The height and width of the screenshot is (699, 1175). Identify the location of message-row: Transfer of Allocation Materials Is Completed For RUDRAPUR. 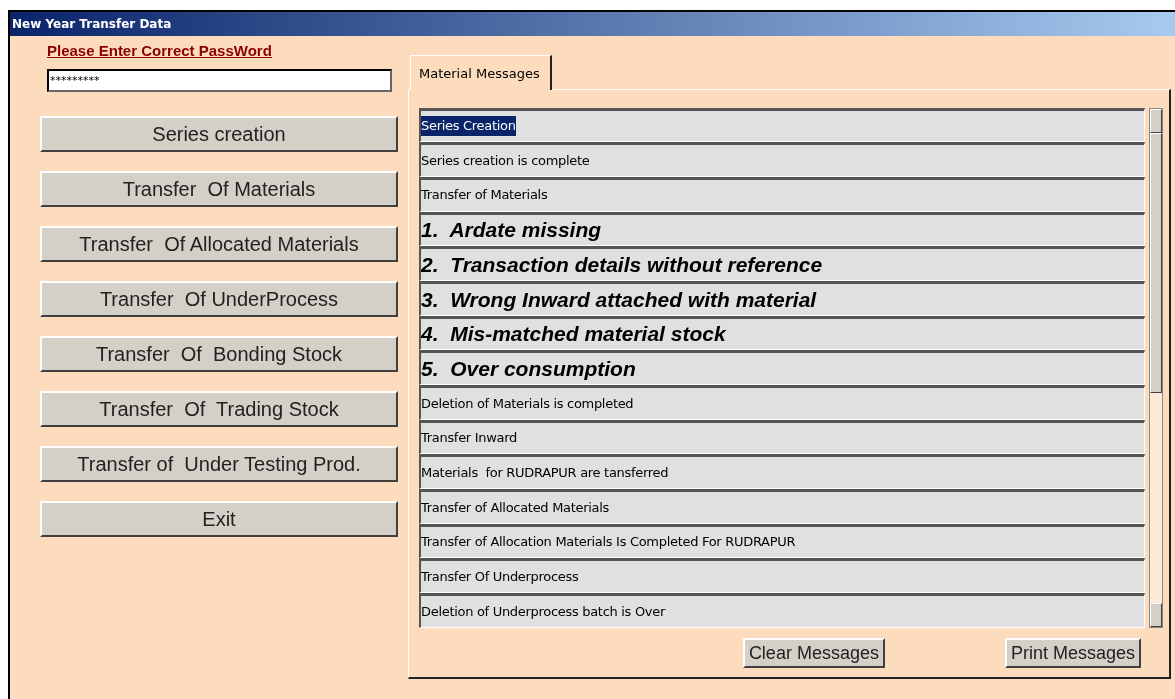
(782, 541).